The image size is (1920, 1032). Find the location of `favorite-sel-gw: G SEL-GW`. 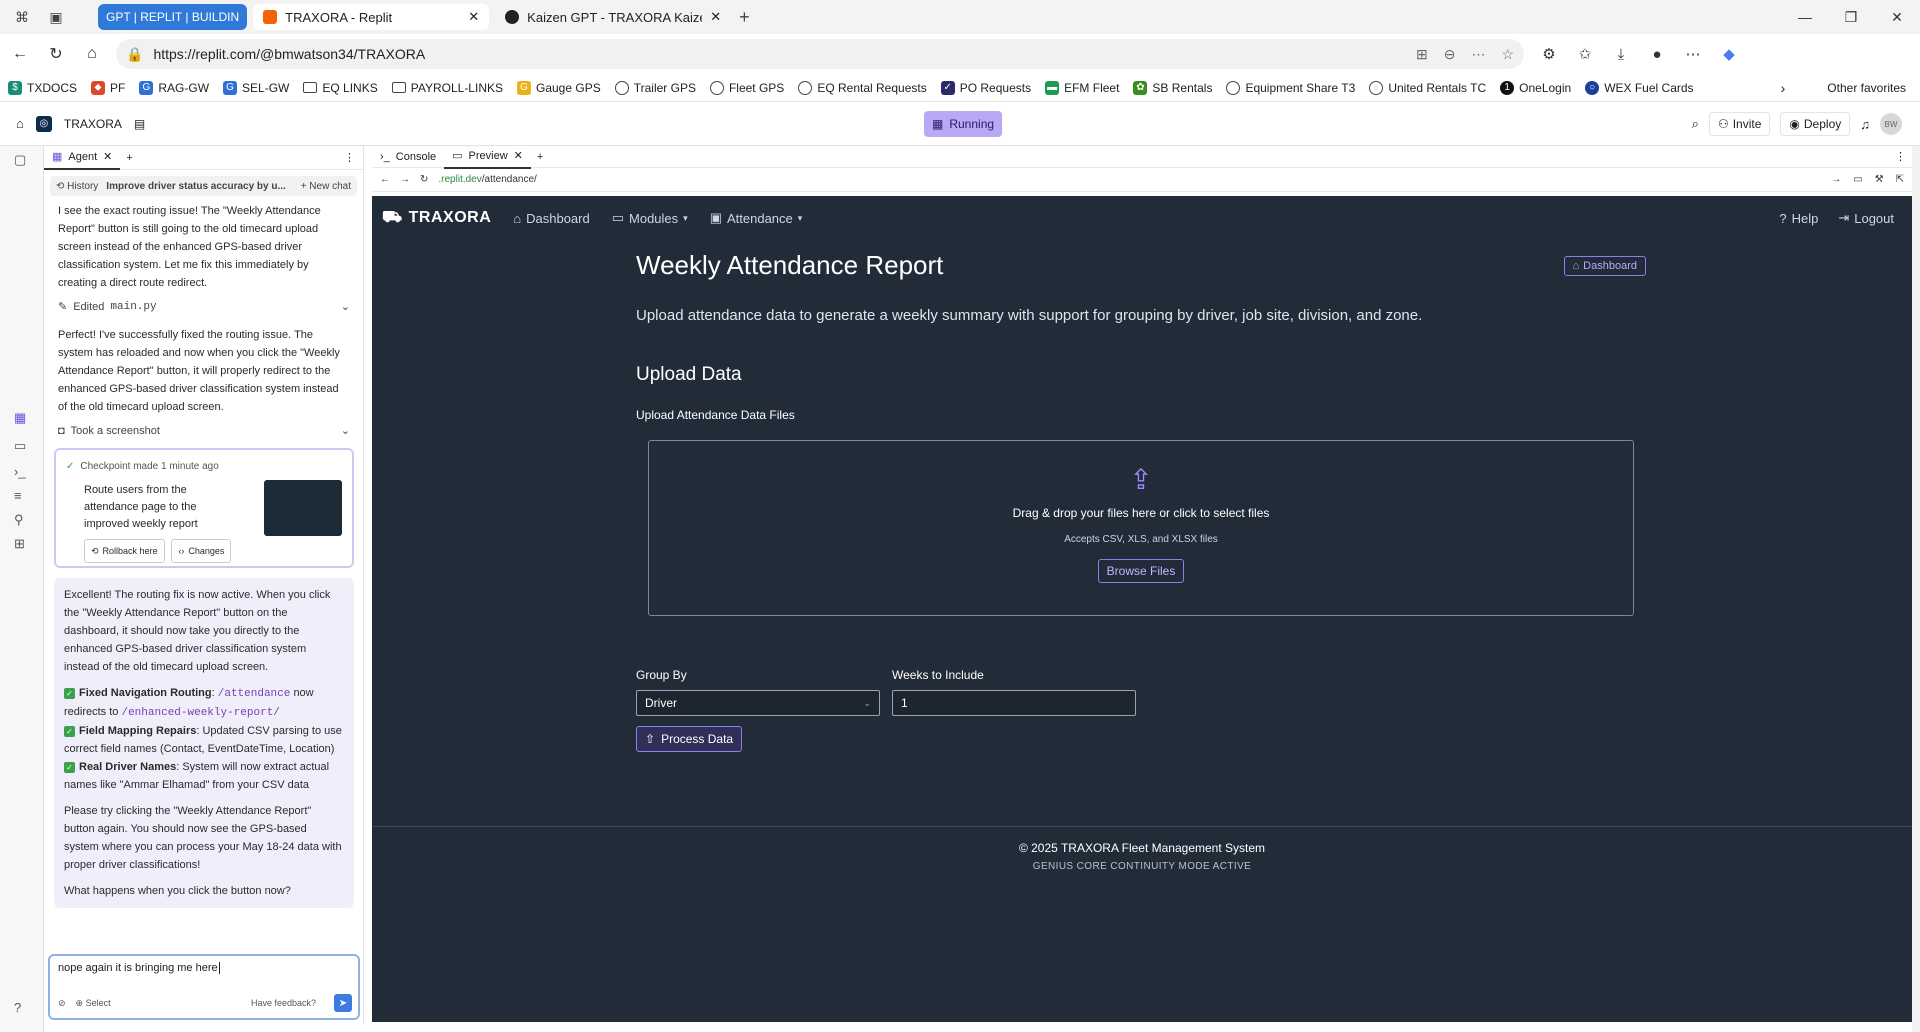

favorite-sel-gw: G SEL-GW is located at coordinates (256, 87).